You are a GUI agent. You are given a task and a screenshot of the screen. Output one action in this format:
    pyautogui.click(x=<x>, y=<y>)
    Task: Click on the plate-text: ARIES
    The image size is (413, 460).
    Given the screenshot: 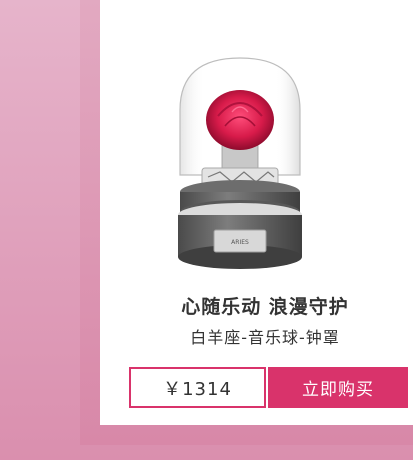 What is the action you would take?
    pyautogui.click(x=240, y=242)
    